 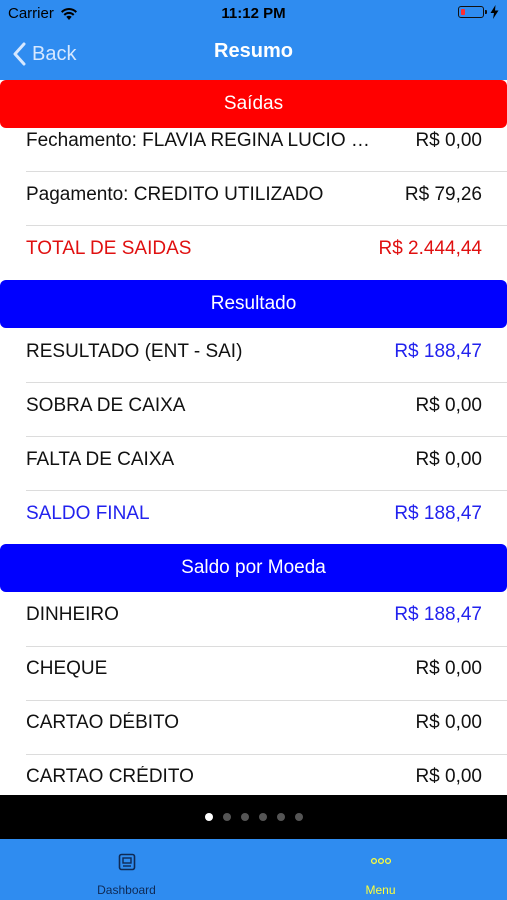 What do you see at coordinates (443, 194) in the screenshot?
I see `row-value: R$ 79,26` at bounding box center [443, 194].